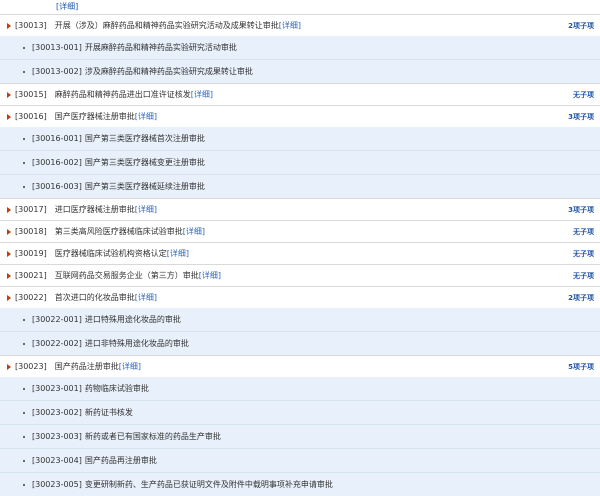 The height and width of the screenshot is (496, 600). Describe the element at coordinates (57, 47) in the screenshot. I see `subitem-code: [30013-001]` at that location.